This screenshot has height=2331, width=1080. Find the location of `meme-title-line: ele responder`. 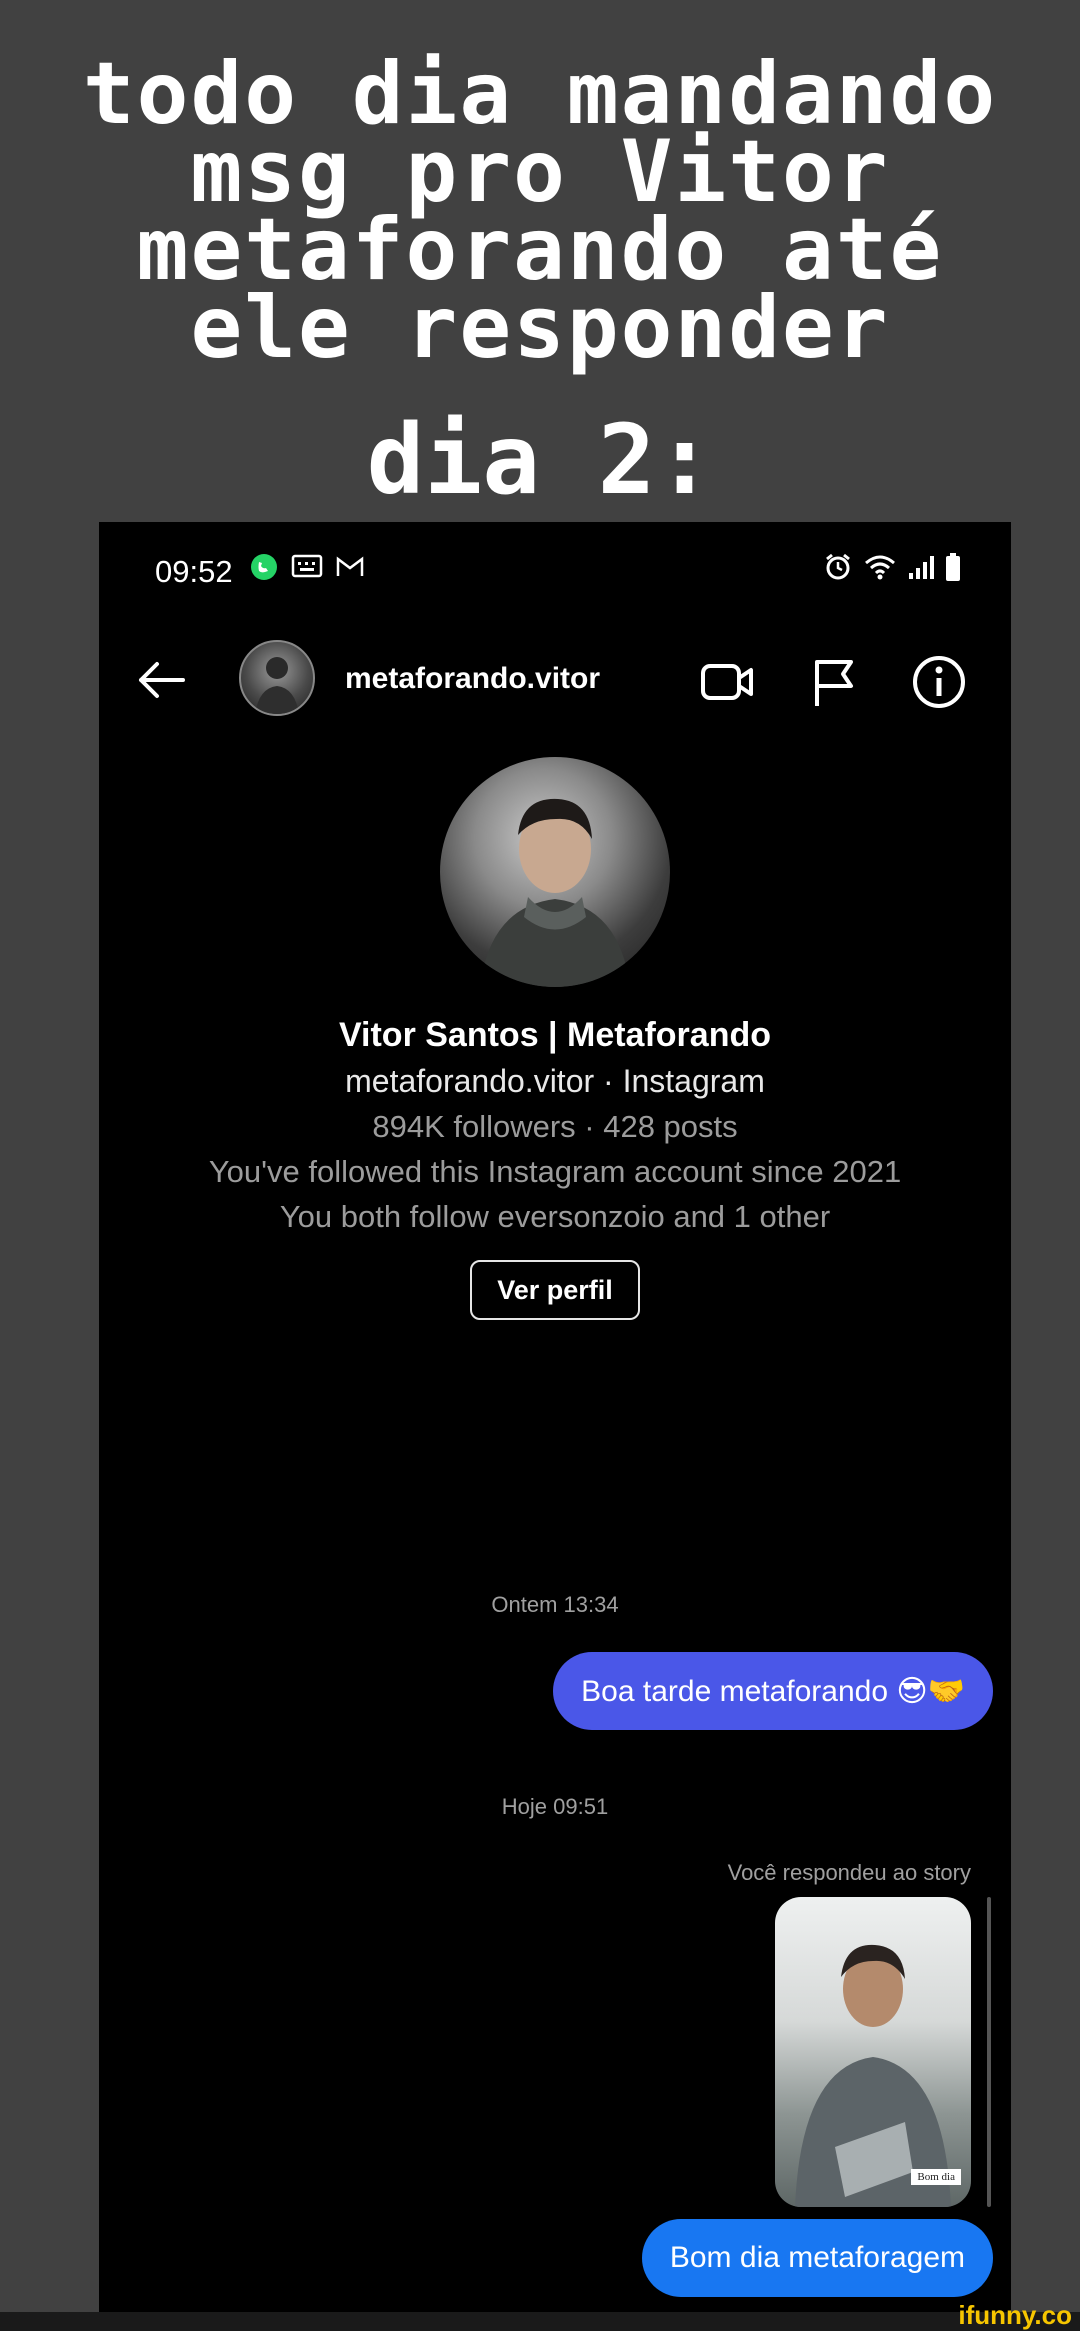

meme-title-line: ele responder is located at coordinates (540, 328).